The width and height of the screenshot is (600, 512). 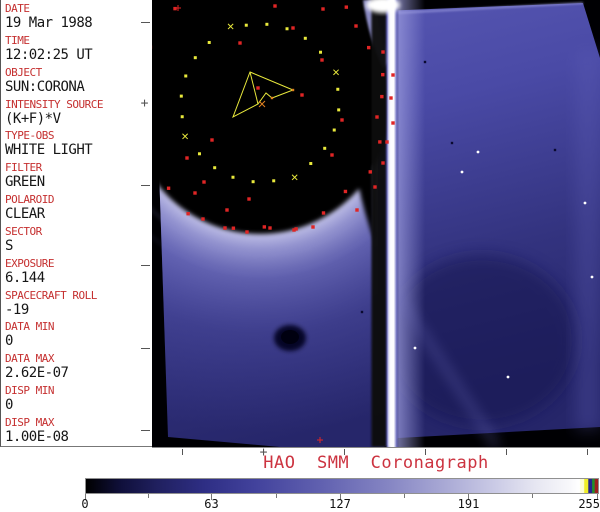 I want to click on metadata-label: POLAROID, so click(x=29, y=200).